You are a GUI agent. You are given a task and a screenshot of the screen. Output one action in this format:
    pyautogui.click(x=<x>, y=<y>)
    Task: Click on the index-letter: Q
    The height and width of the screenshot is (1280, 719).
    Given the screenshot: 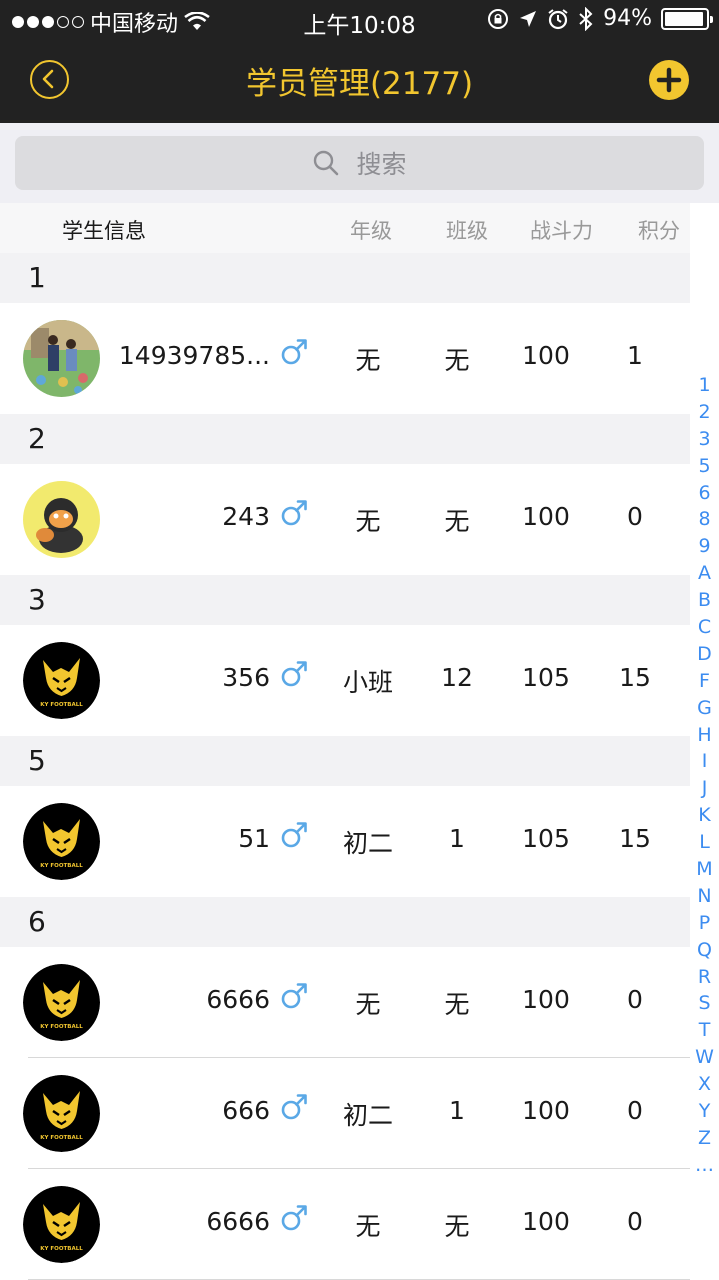 What is the action you would take?
    pyautogui.click(x=704, y=950)
    